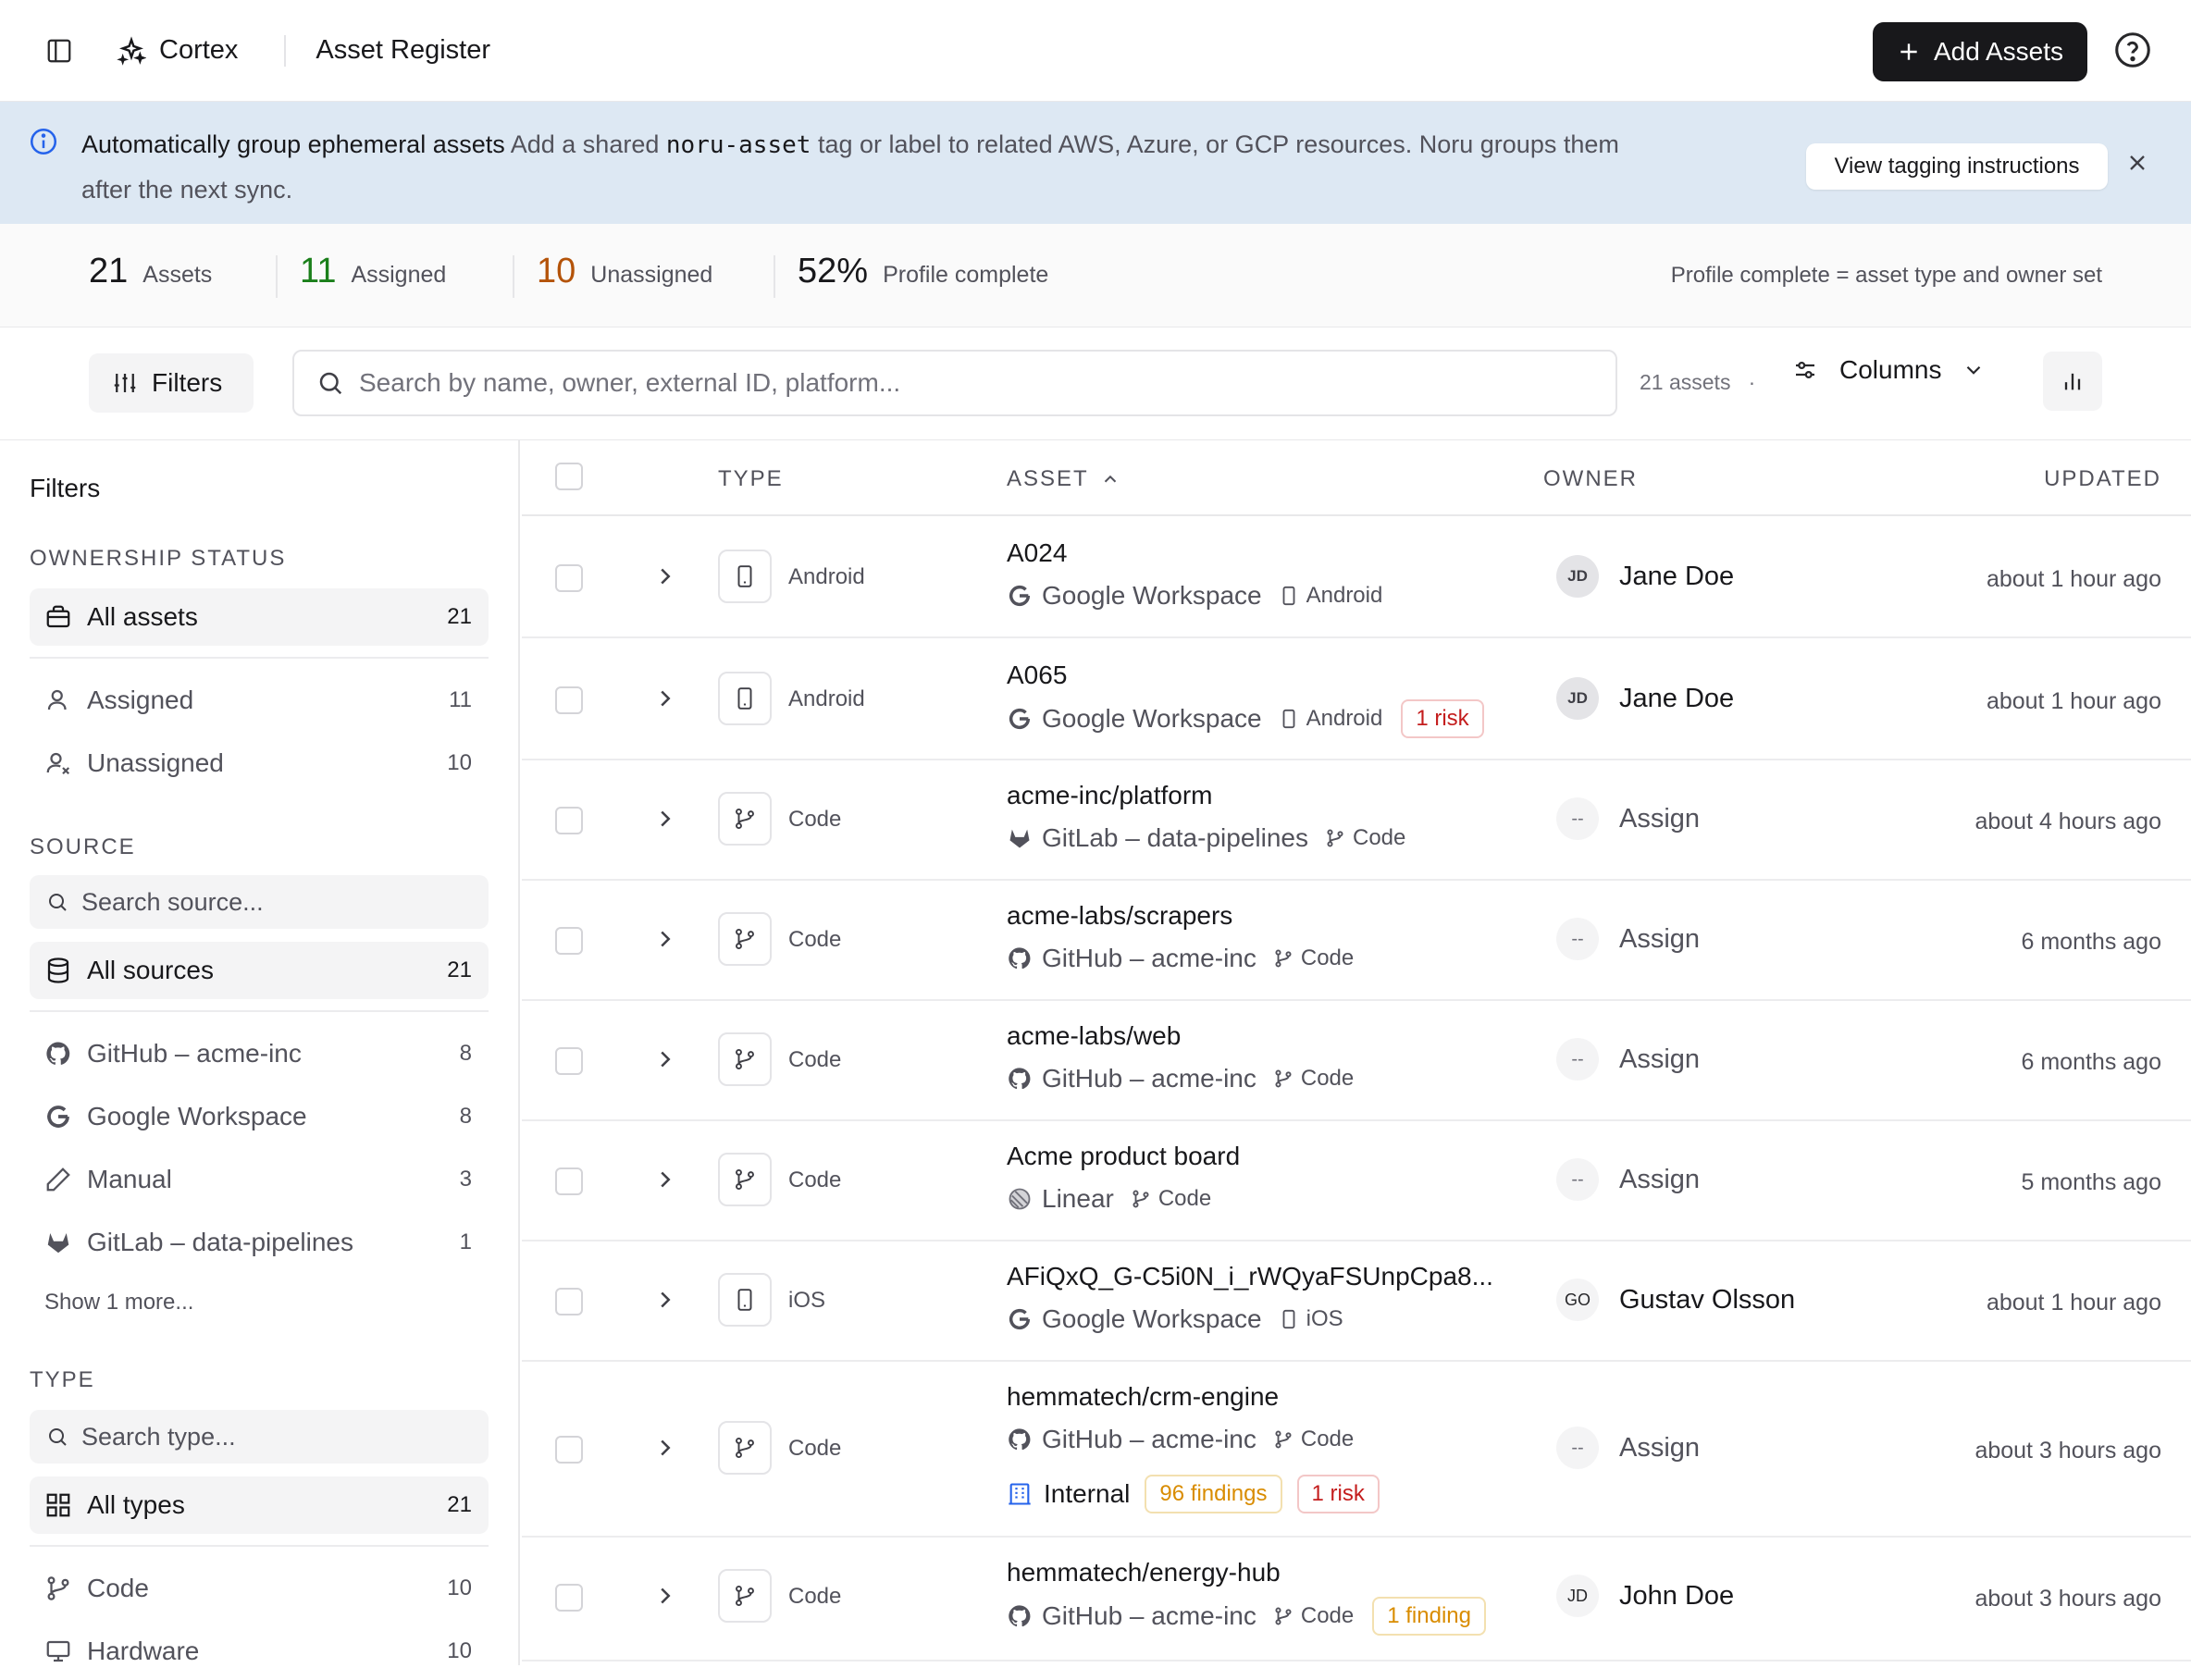 The width and height of the screenshot is (2191, 1680). I want to click on filter-gitlab-data-pipelines: GitLab – data-pipelines 1, so click(259, 1242).